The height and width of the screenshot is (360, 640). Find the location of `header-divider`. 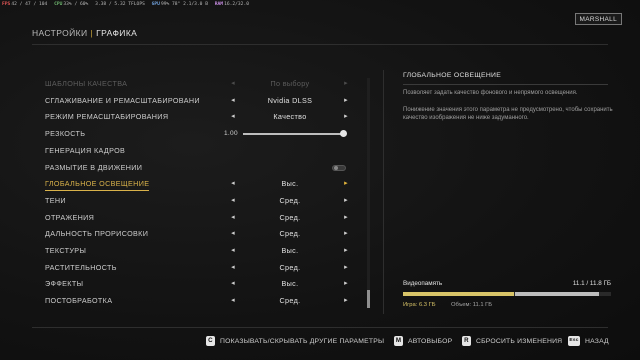

header-divider is located at coordinates (320, 44).